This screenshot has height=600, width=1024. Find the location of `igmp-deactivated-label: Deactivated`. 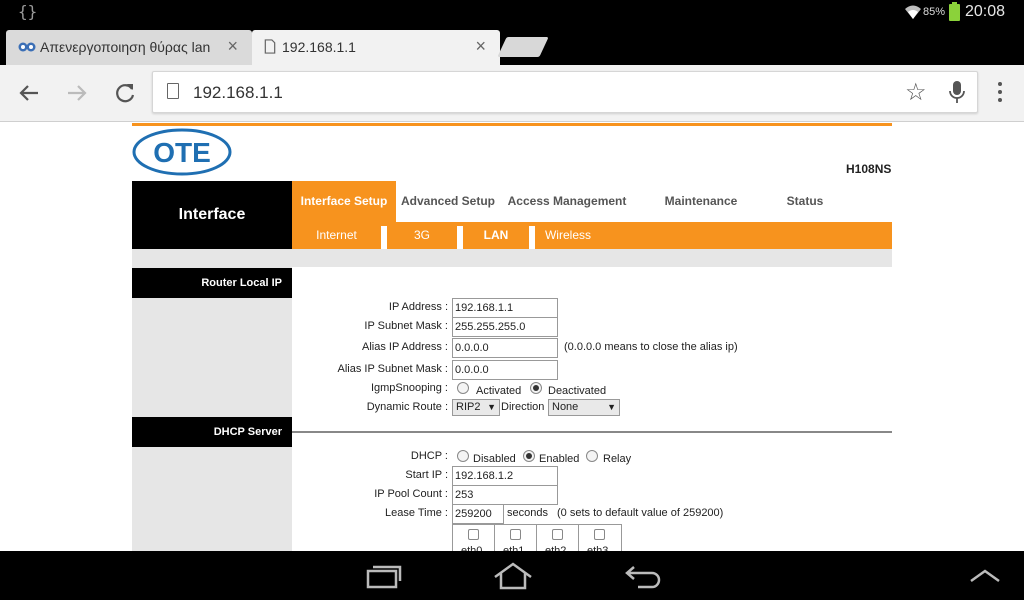

igmp-deactivated-label: Deactivated is located at coordinates (577, 391).